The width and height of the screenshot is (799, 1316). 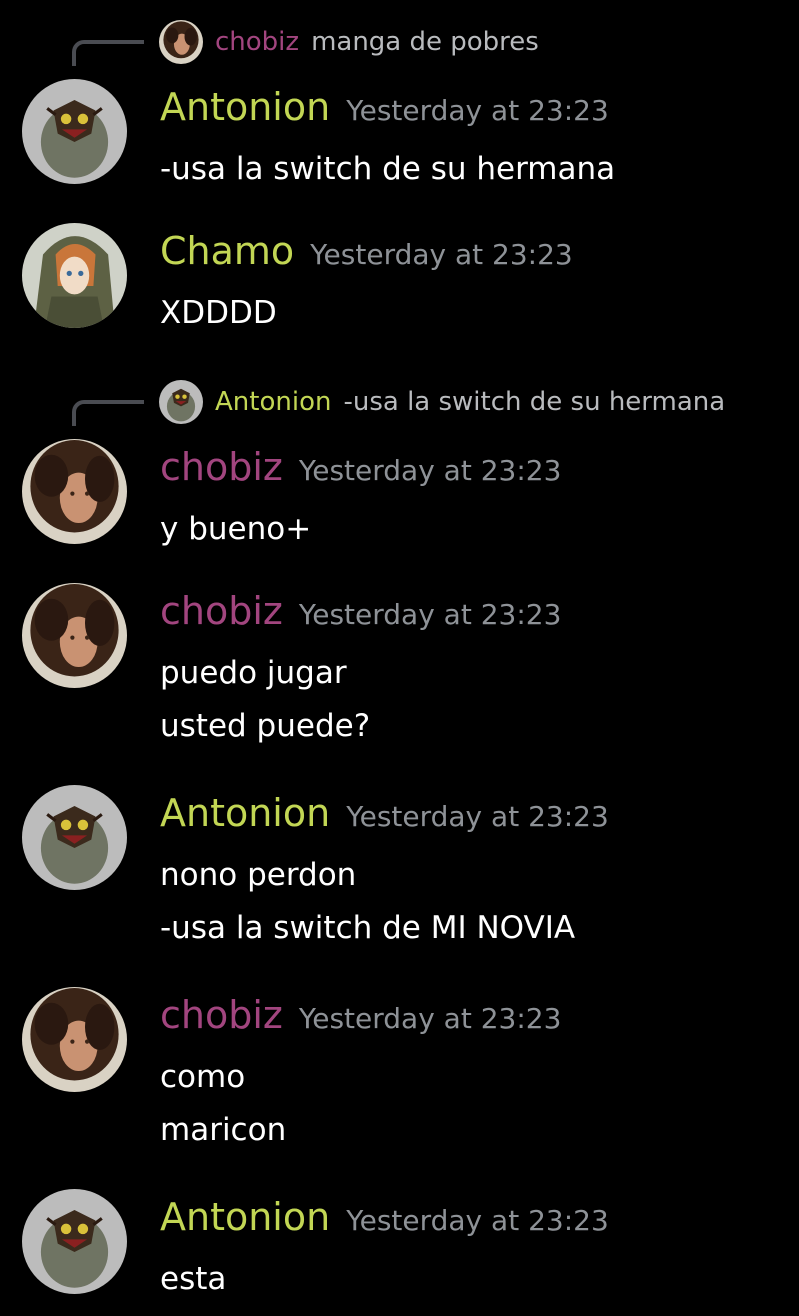 What do you see at coordinates (223, 1130) in the screenshot?
I see `message-line: maricon` at bounding box center [223, 1130].